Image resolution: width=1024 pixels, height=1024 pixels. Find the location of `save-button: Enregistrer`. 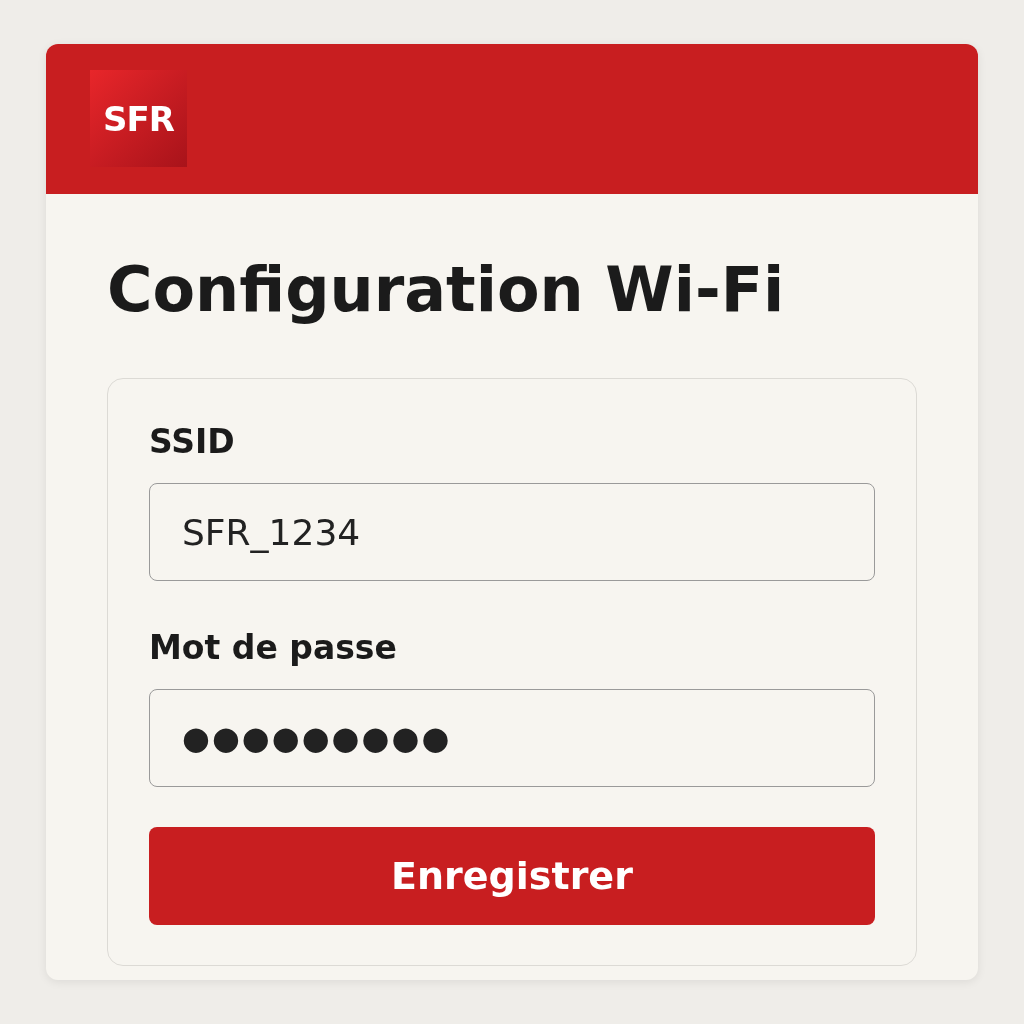

save-button: Enregistrer is located at coordinates (512, 876).